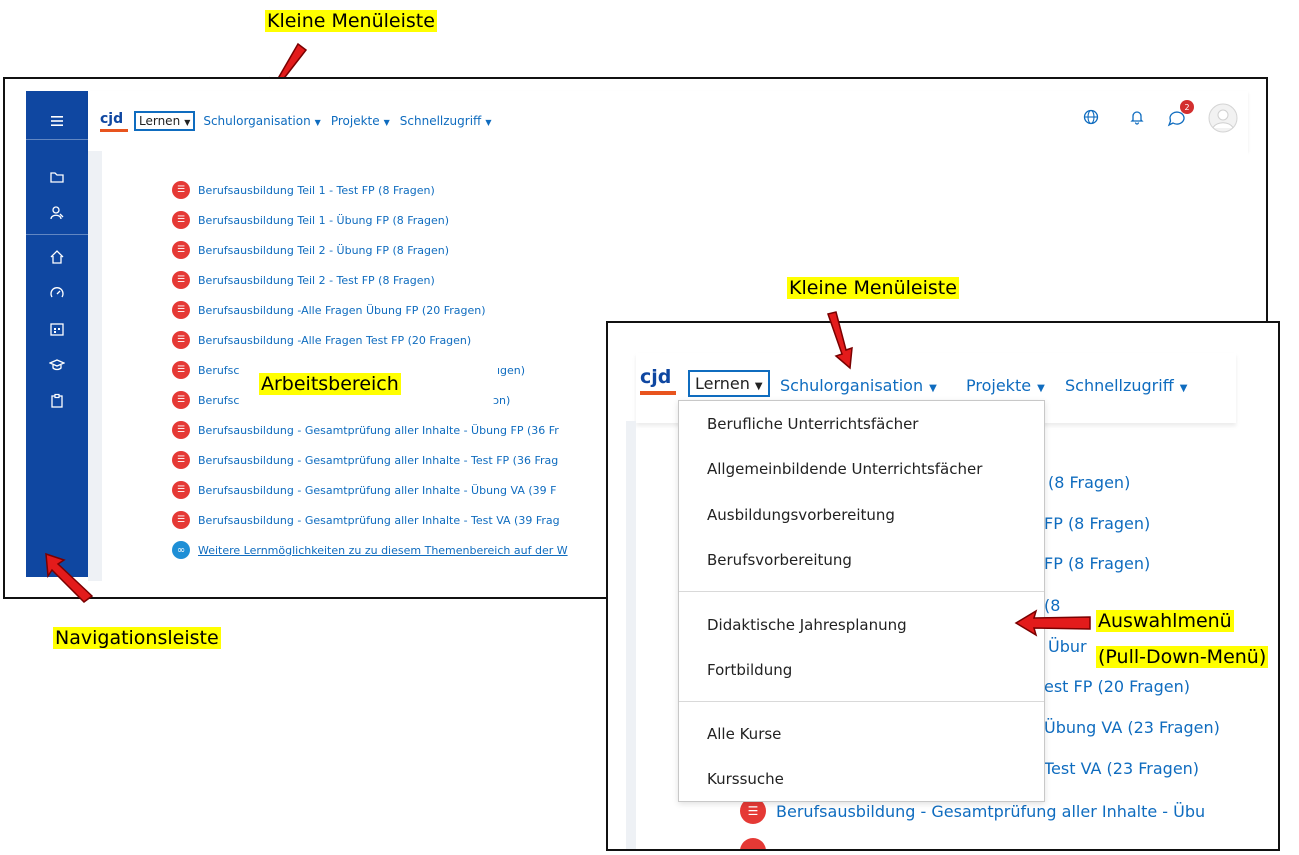 Image resolution: width=1299 pixels, height=855 pixels. What do you see at coordinates (873, 288) in the screenshot?
I see `callout-kleine-menueleiste-zoom: Kleine Menüleiste` at bounding box center [873, 288].